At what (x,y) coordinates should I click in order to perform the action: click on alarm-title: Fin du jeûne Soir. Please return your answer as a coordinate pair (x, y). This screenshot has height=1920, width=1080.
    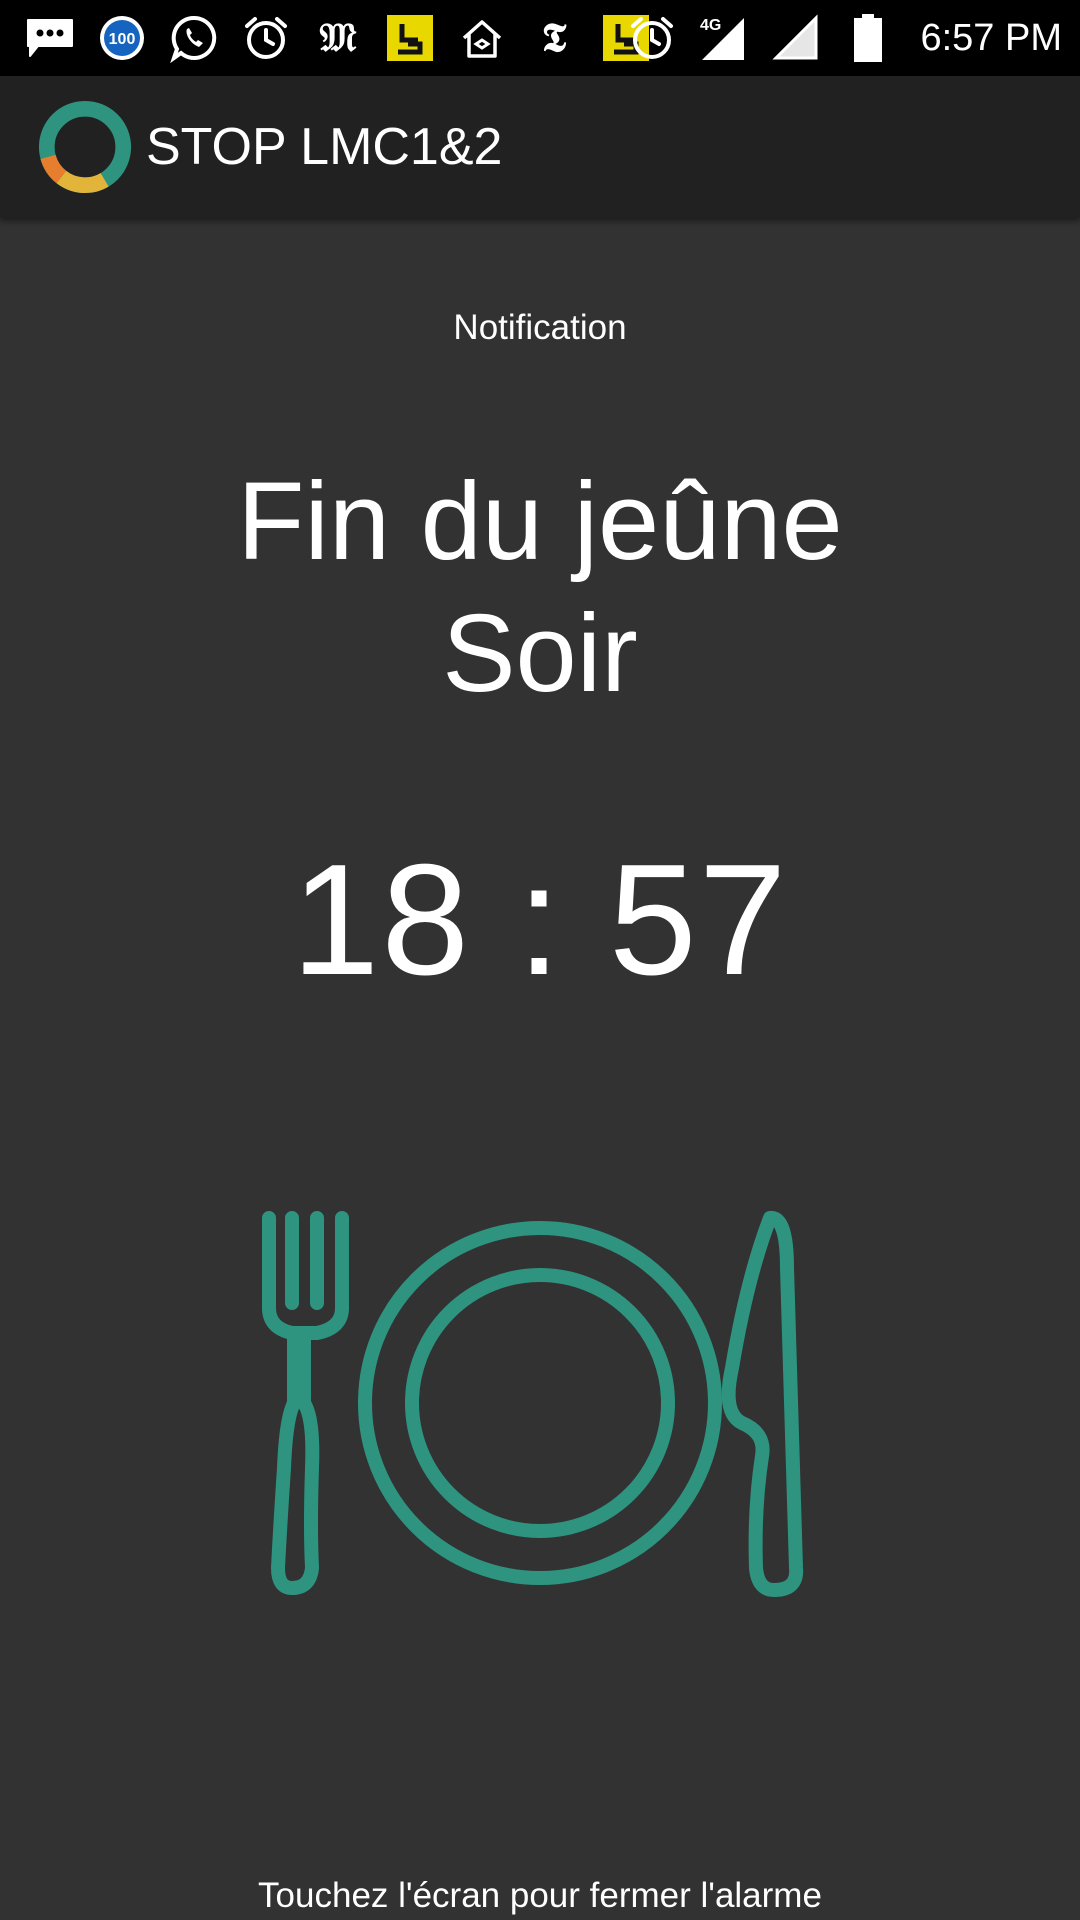
    Looking at the image, I should click on (540, 588).